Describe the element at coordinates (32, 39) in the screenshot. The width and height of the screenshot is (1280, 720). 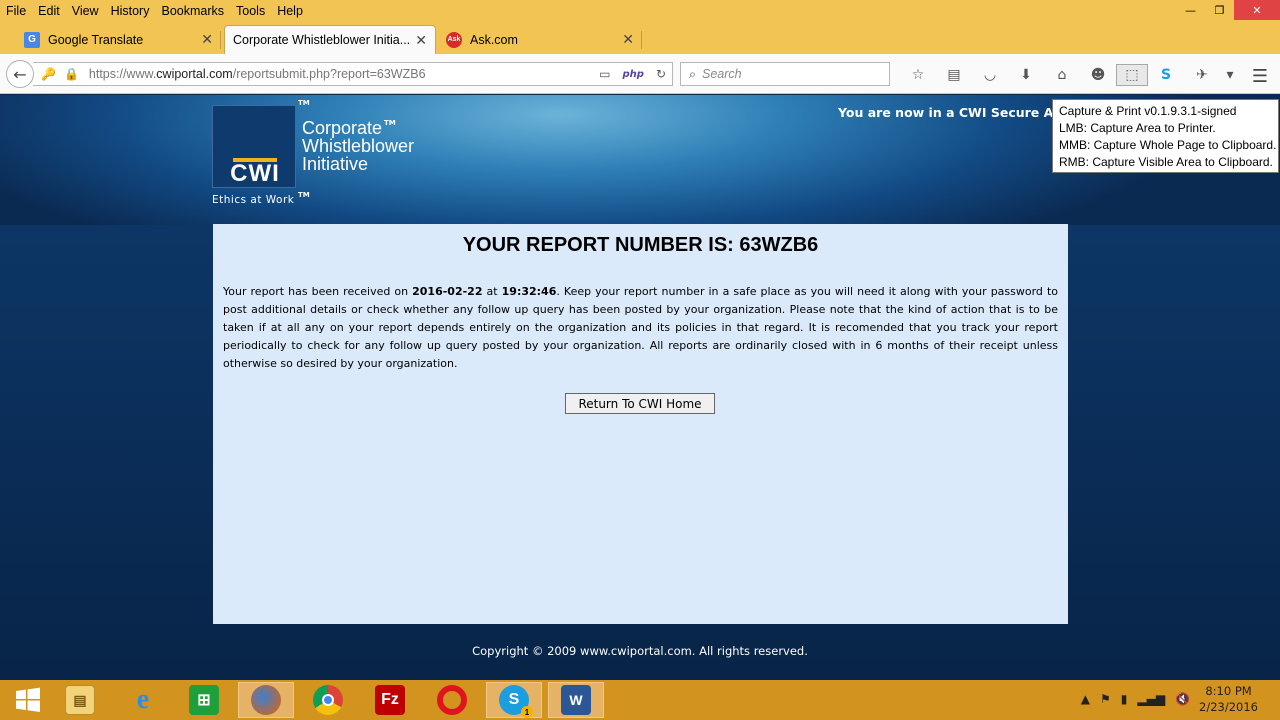
I see `google-translate-icon: G` at that location.